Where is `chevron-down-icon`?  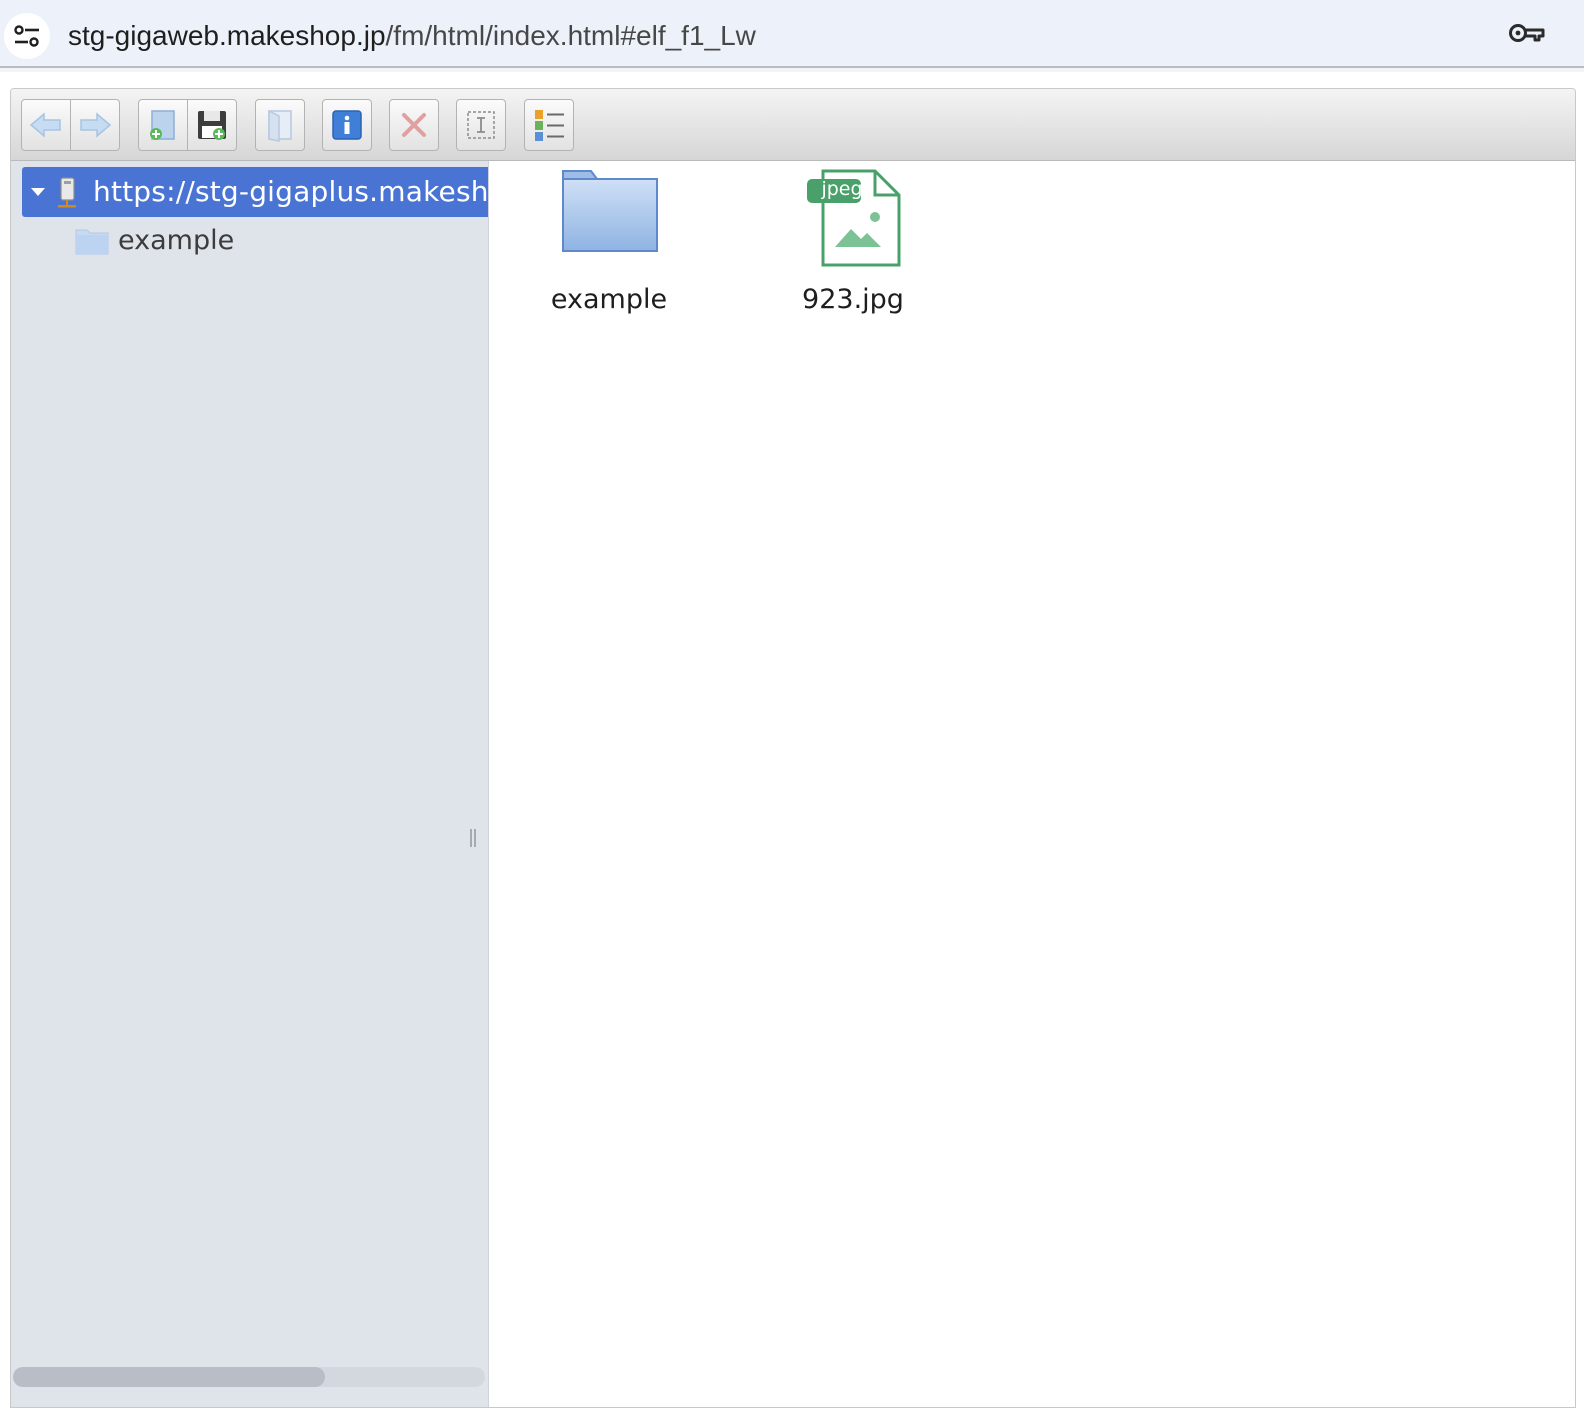 chevron-down-icon is located at coordinates (38, 192).